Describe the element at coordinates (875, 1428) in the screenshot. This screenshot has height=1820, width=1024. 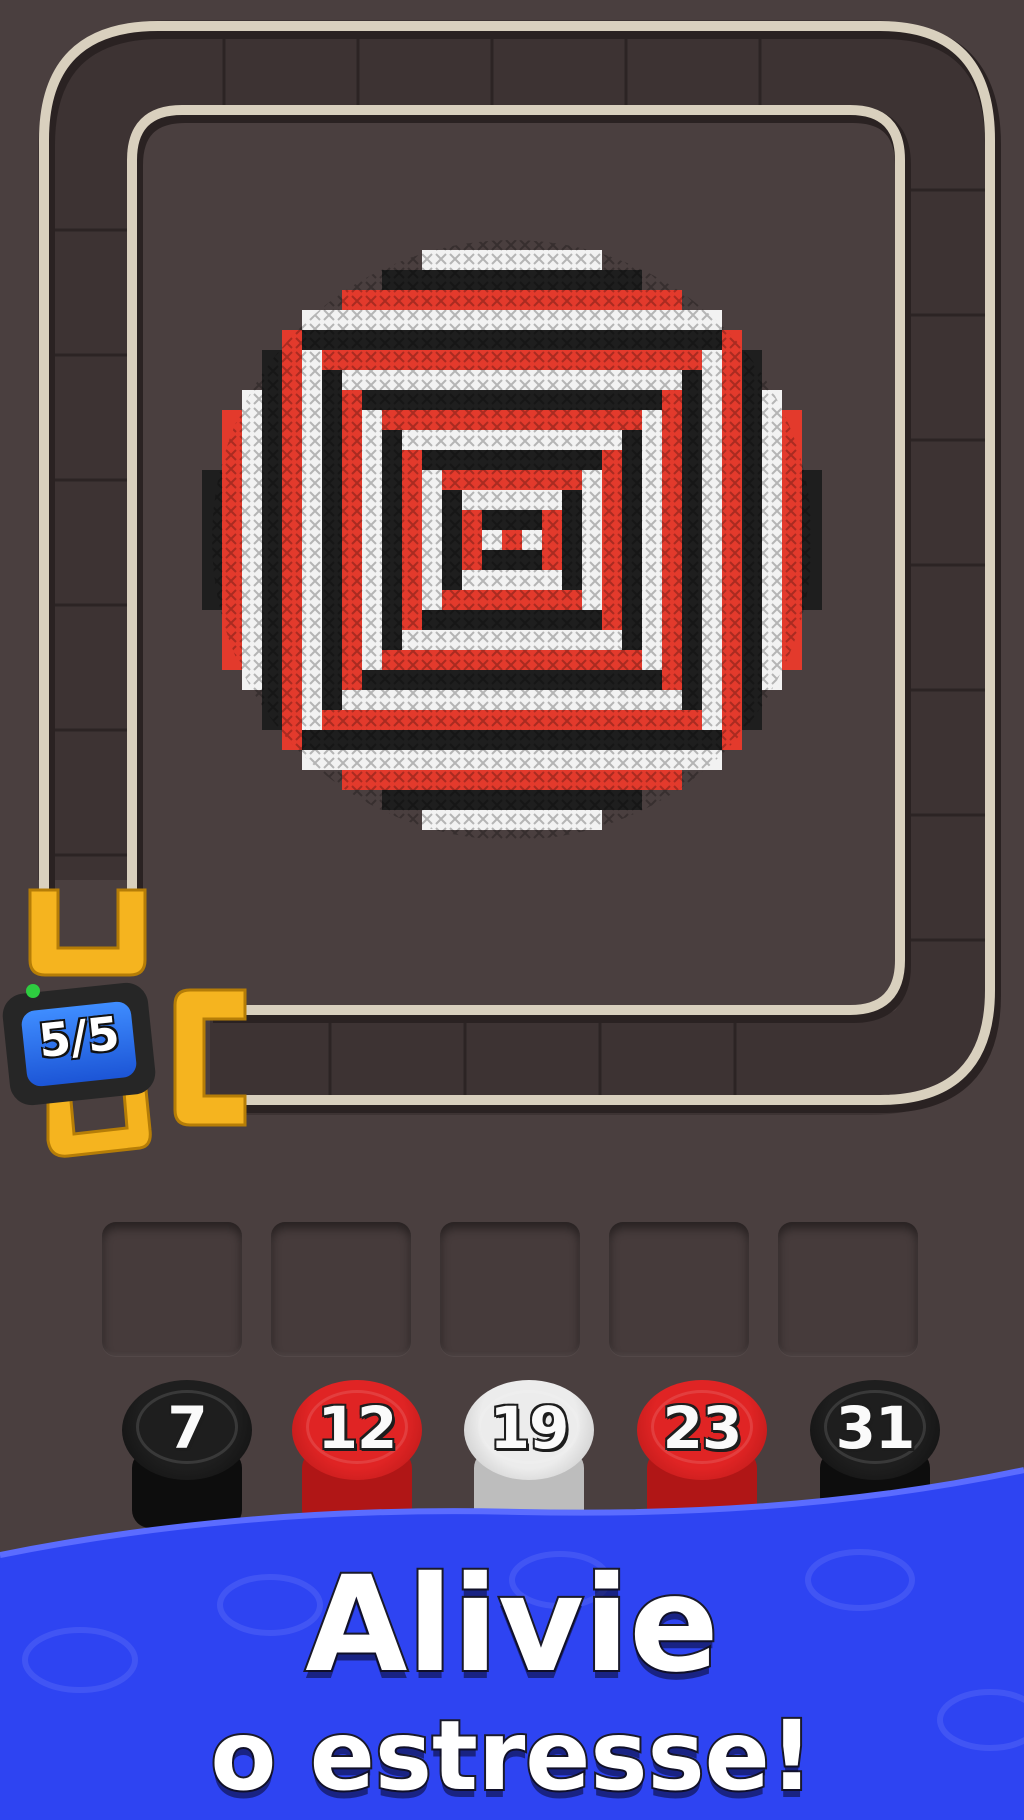
I see `spool-number: 31` at that location.